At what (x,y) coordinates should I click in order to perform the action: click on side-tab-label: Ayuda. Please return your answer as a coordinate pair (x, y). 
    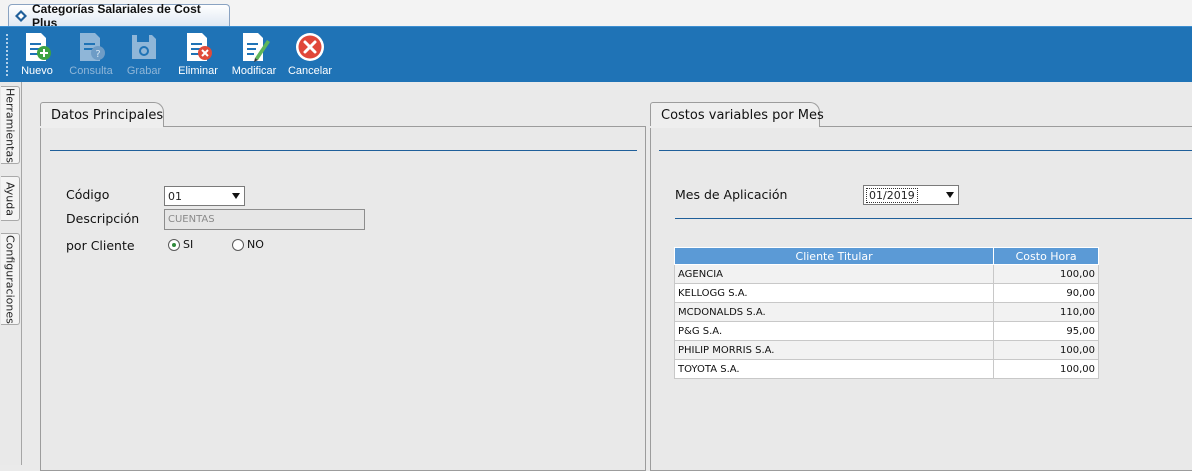
    Looking at the image, I should click on (10, 198).